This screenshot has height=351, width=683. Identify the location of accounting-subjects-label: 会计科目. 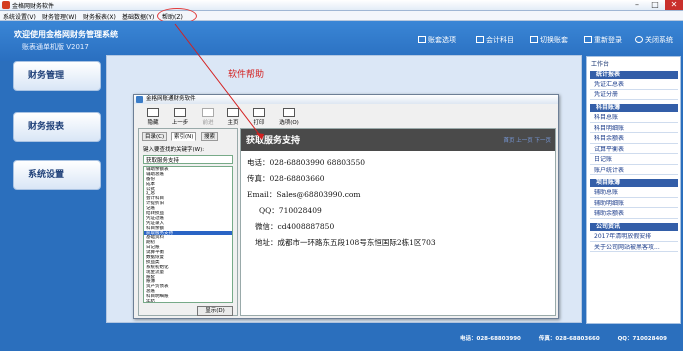
(500, 40).